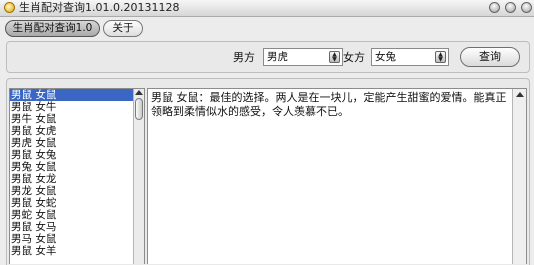  I want to click on scroll-thumb, so click(139, 109).